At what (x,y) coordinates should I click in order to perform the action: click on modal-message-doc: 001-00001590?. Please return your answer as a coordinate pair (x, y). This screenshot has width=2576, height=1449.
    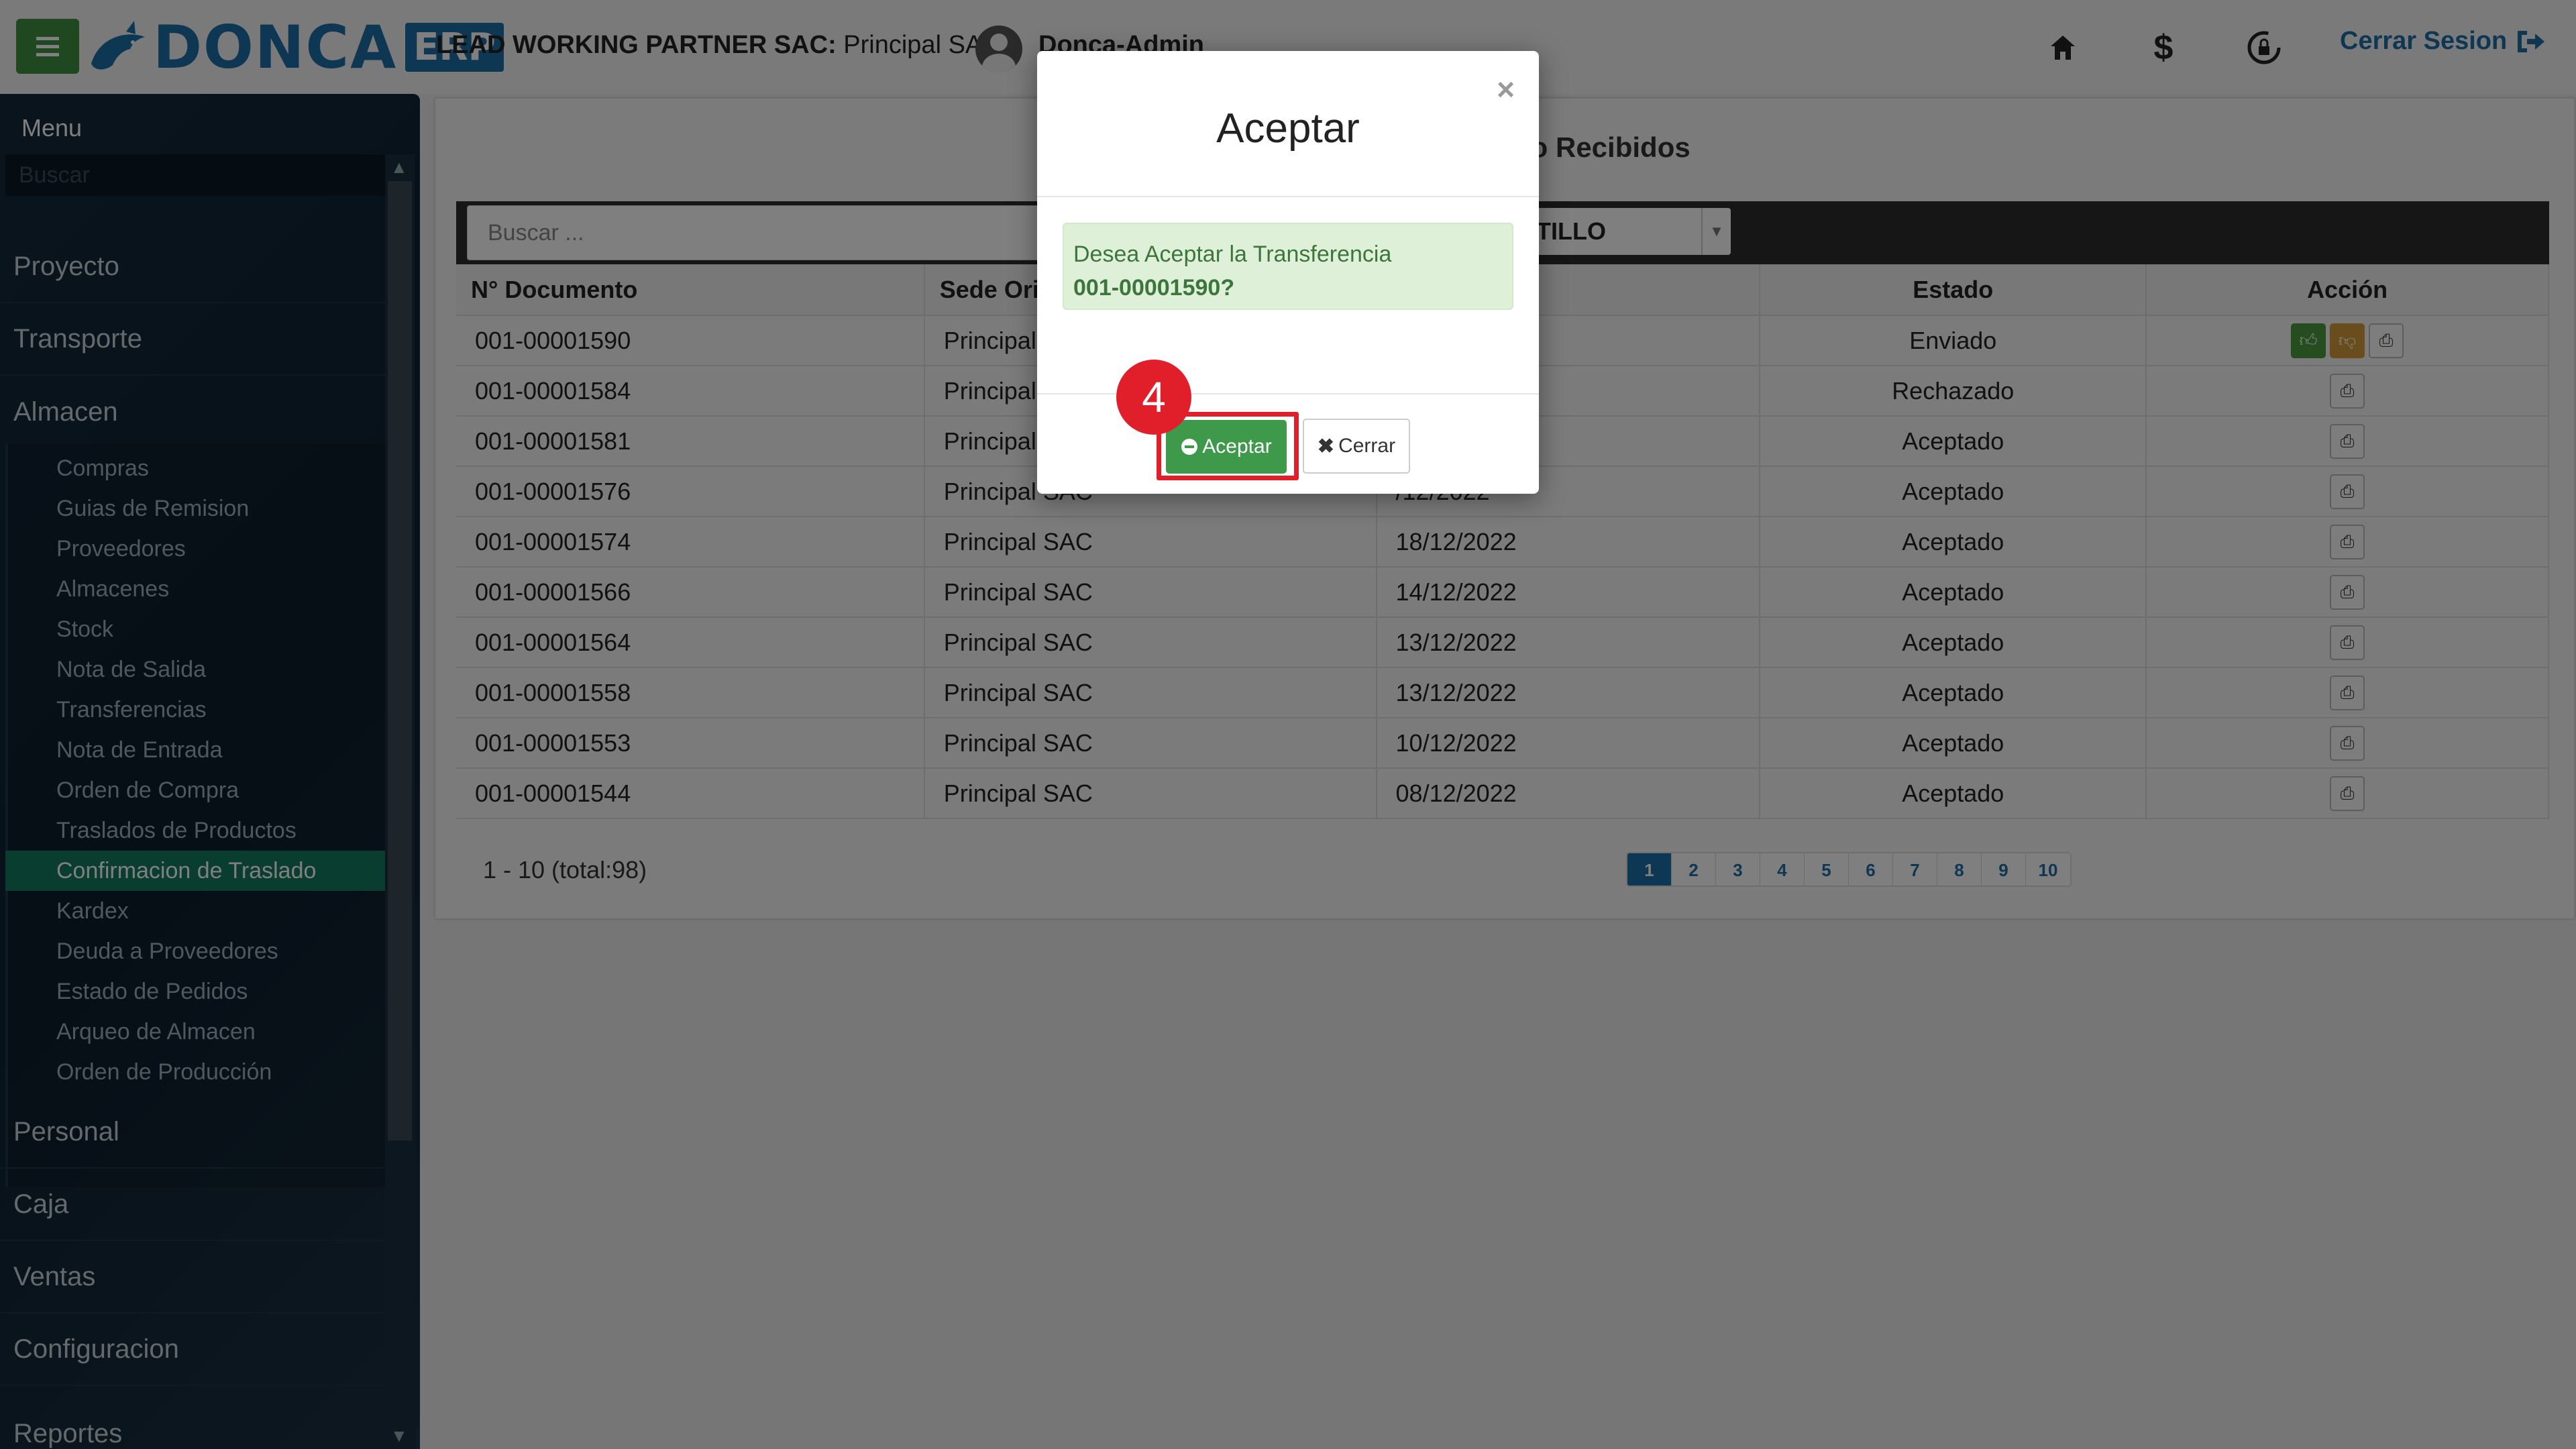
    Looking at the image, I should click on (1154, 288).